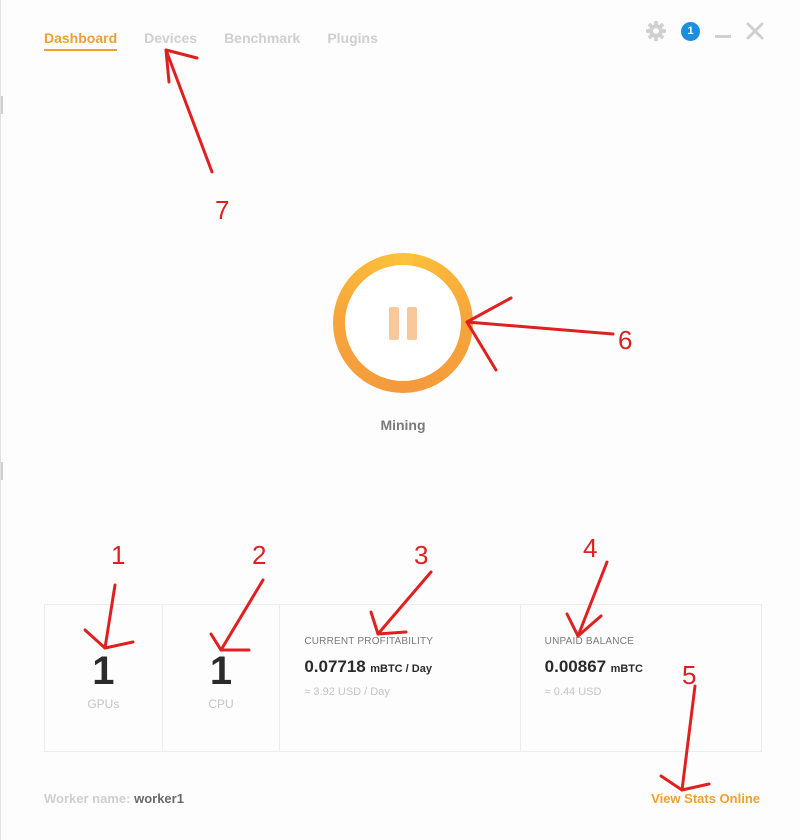 The image size is (800, 840). What do you see at coordinates (589, 641) in the screenshot?
I see `balance-title: UNPAID BALANCE` at bounding box center [589, 641].